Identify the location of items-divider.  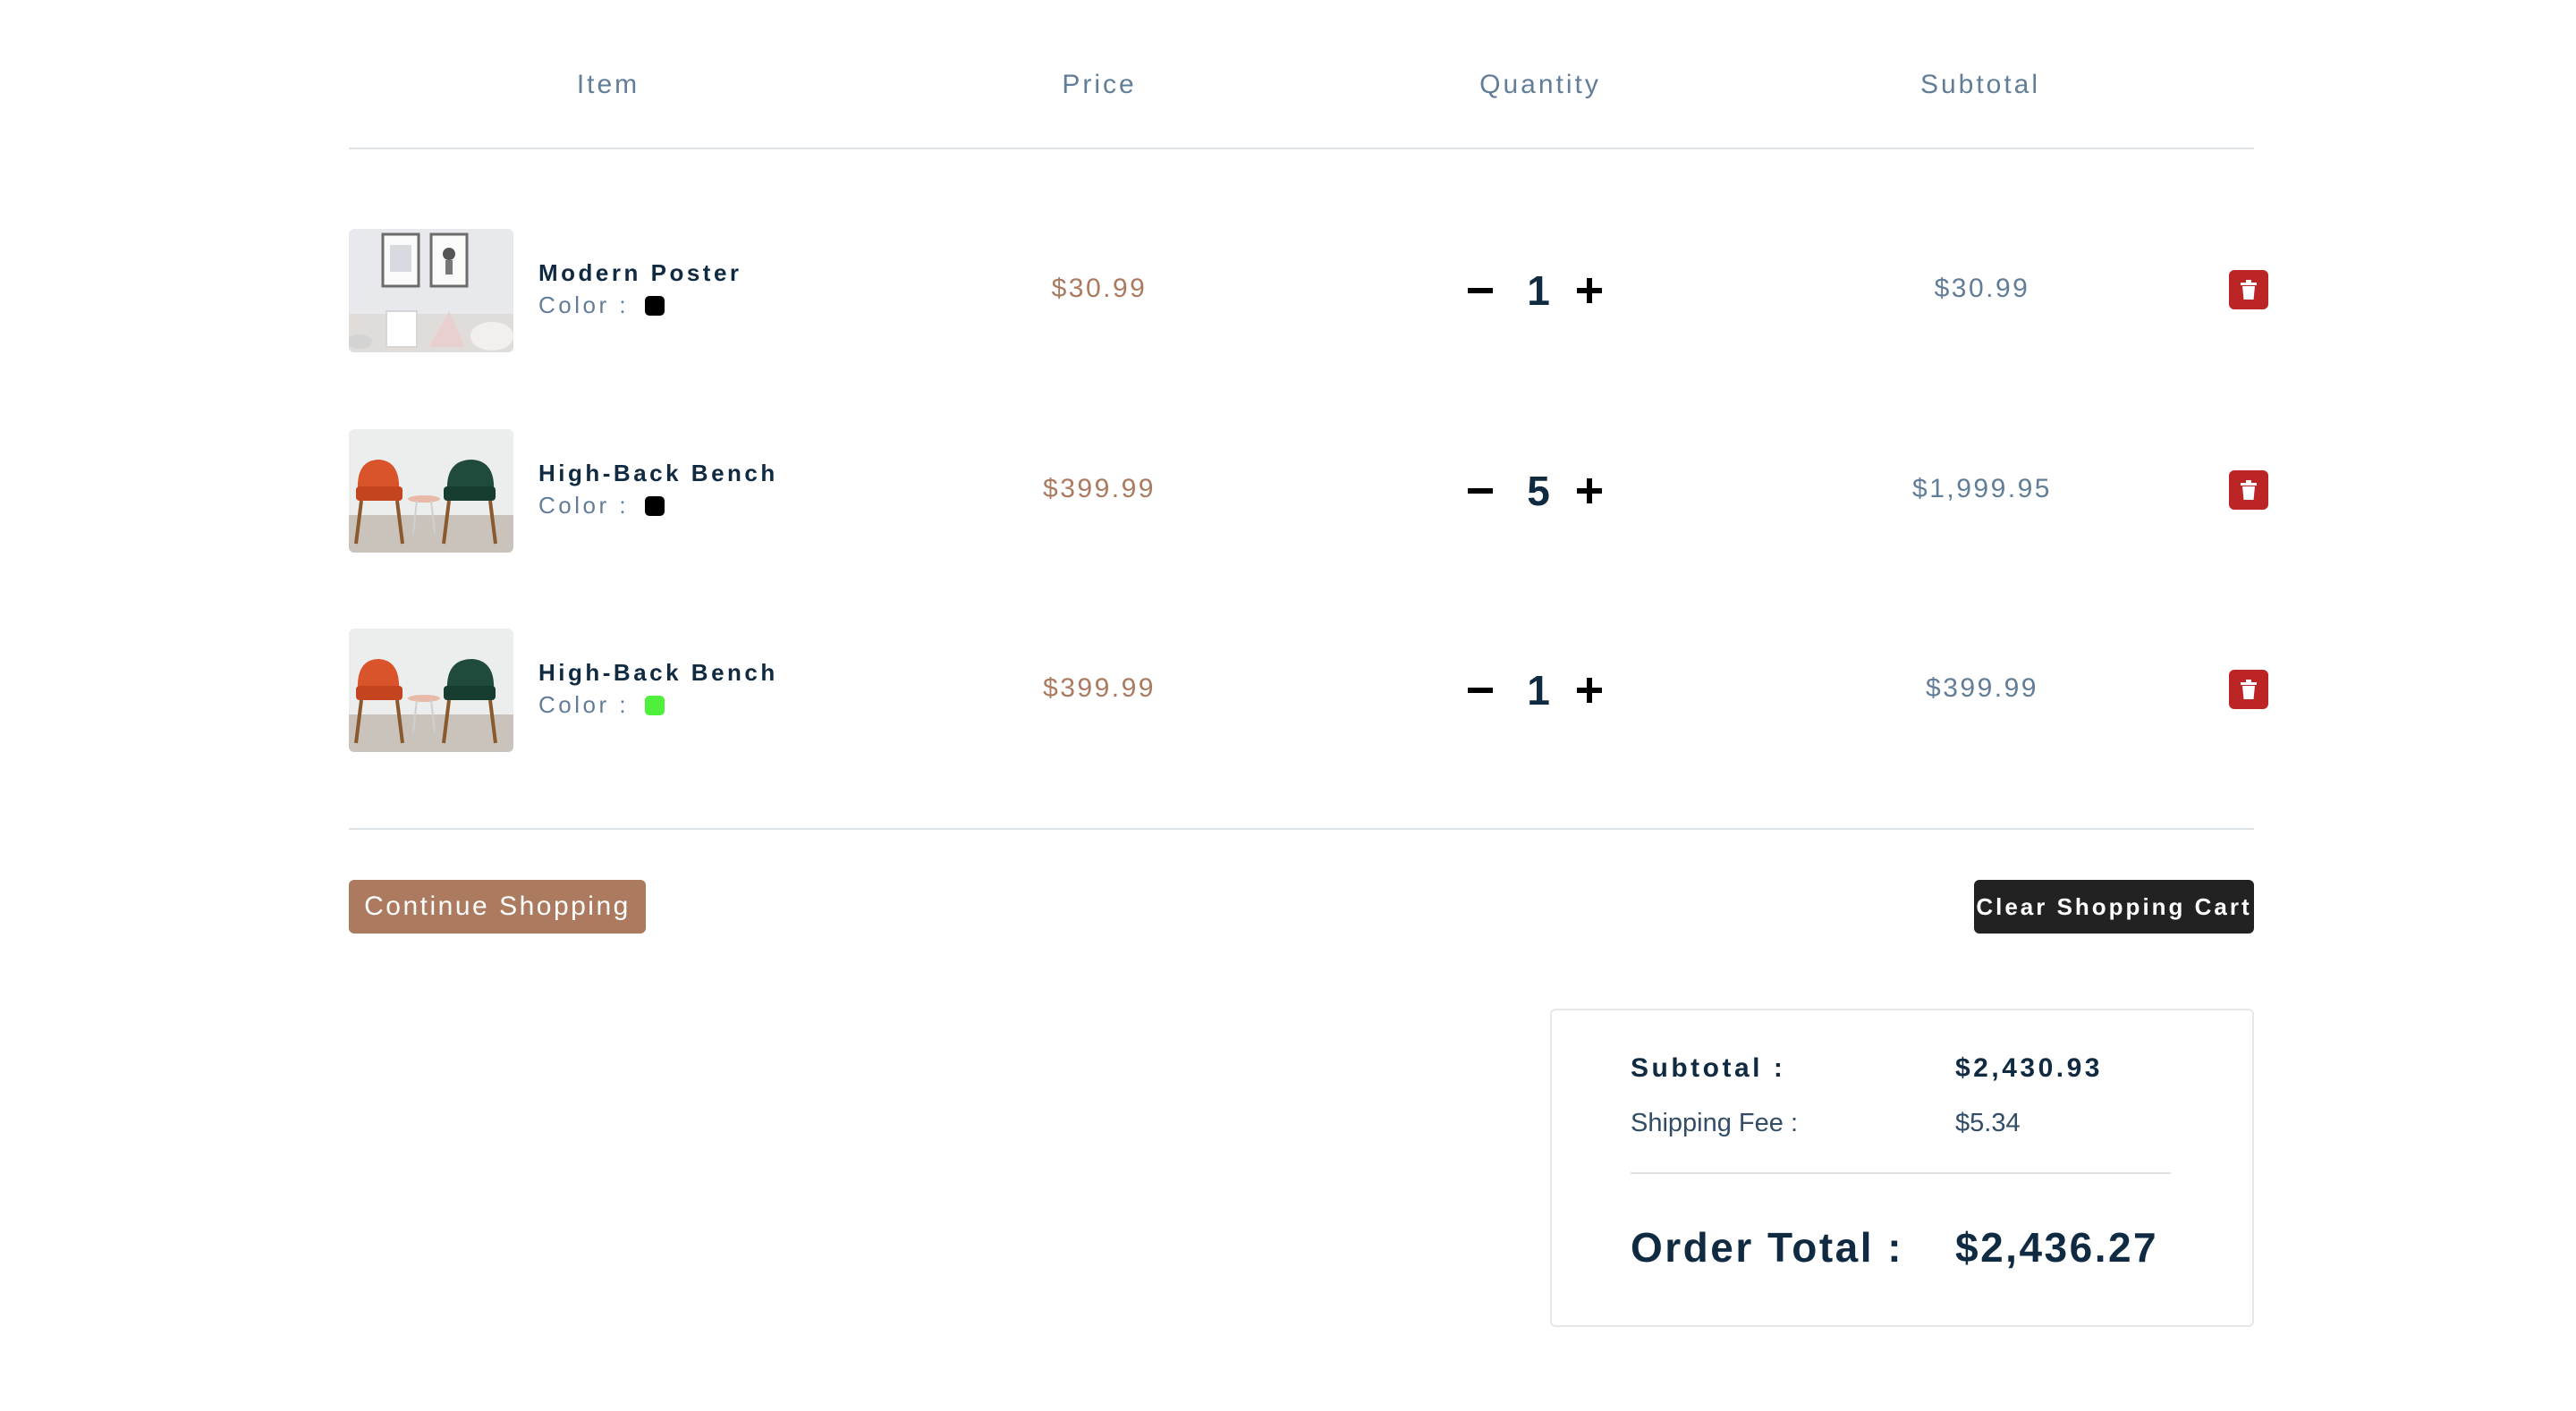
(1301, 829).